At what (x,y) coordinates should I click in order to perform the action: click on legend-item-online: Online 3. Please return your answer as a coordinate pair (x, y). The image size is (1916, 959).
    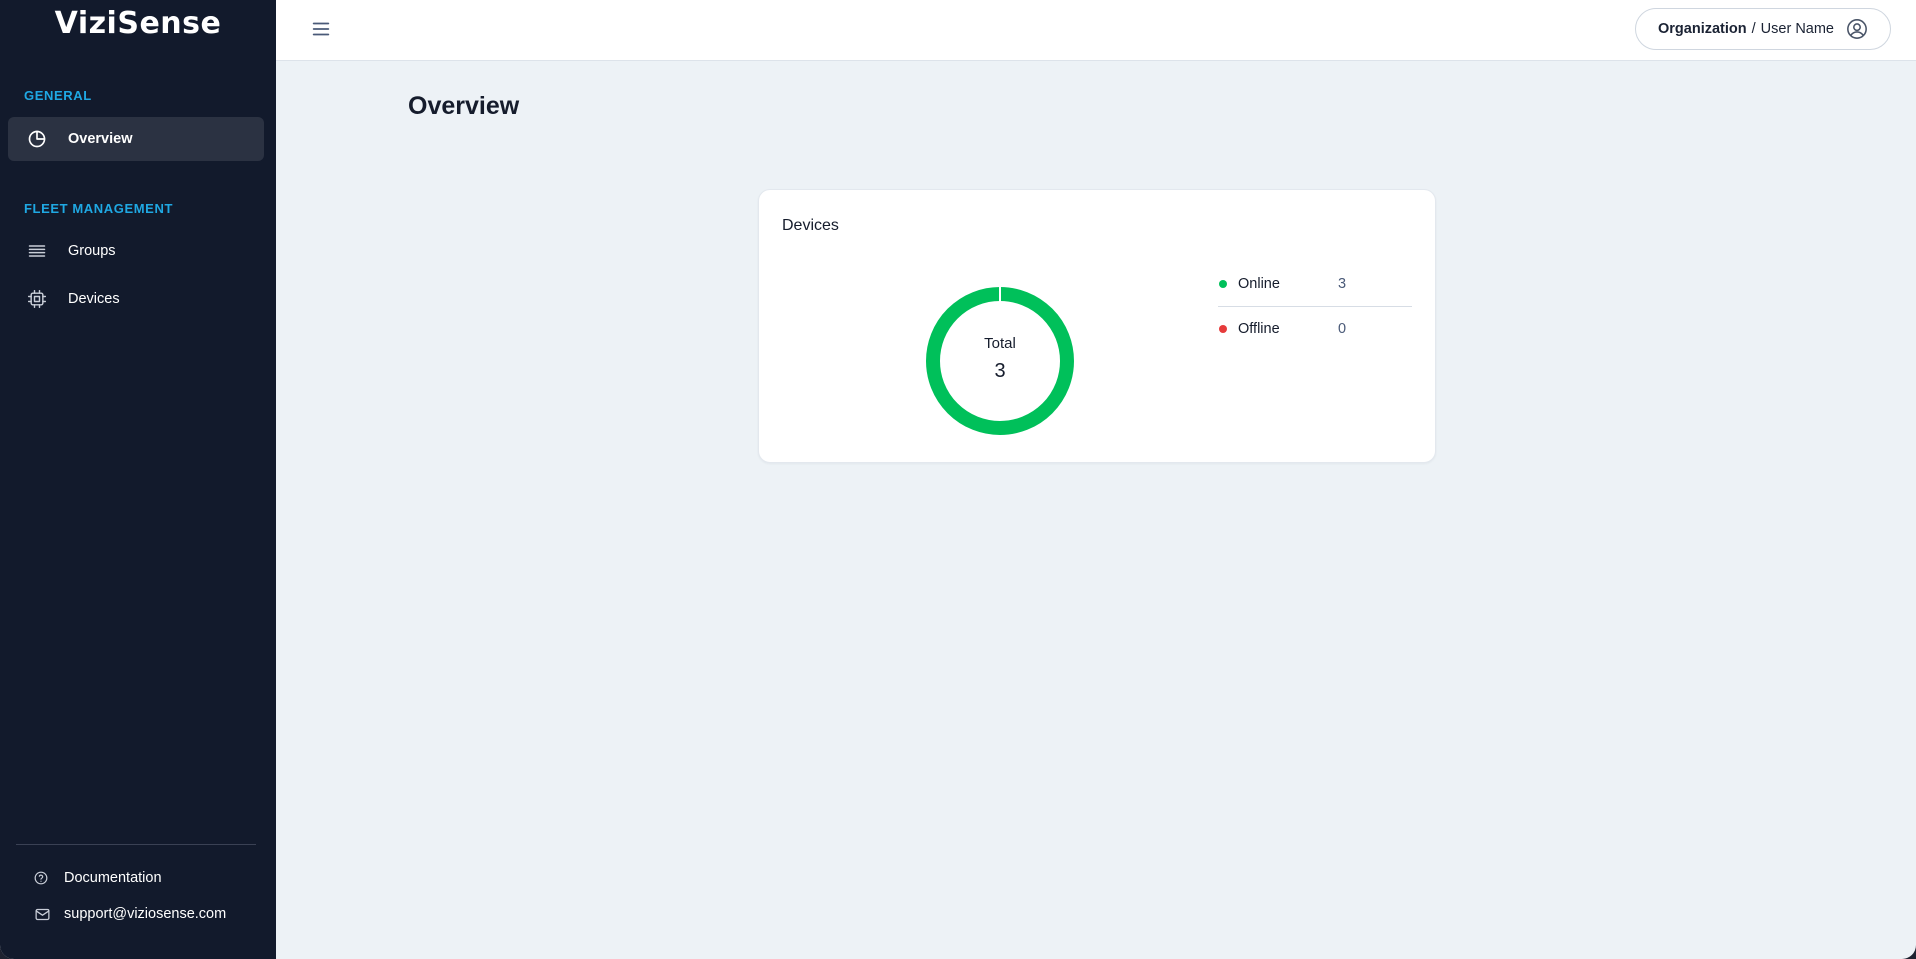
    Looking at the image, I should click on (1315, 284).